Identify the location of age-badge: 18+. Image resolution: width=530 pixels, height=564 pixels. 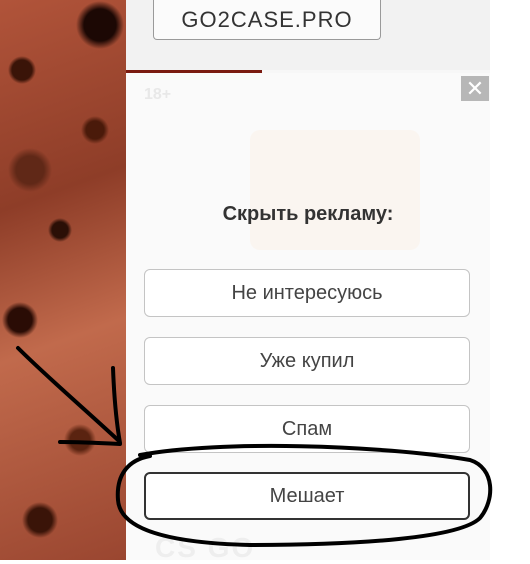
(158, 94).